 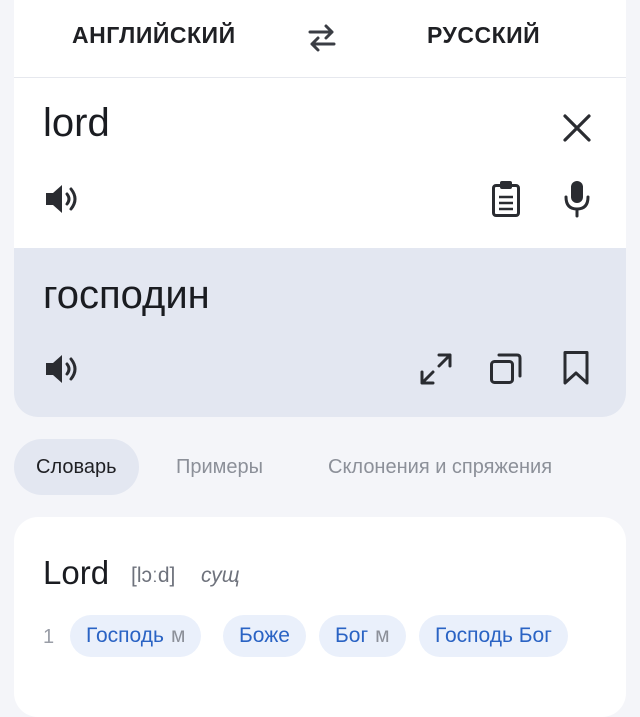 What do you see at coordinates (506, 199) in the screenshot?
I see `clipboard-icon` at bounding box center [506, 199].